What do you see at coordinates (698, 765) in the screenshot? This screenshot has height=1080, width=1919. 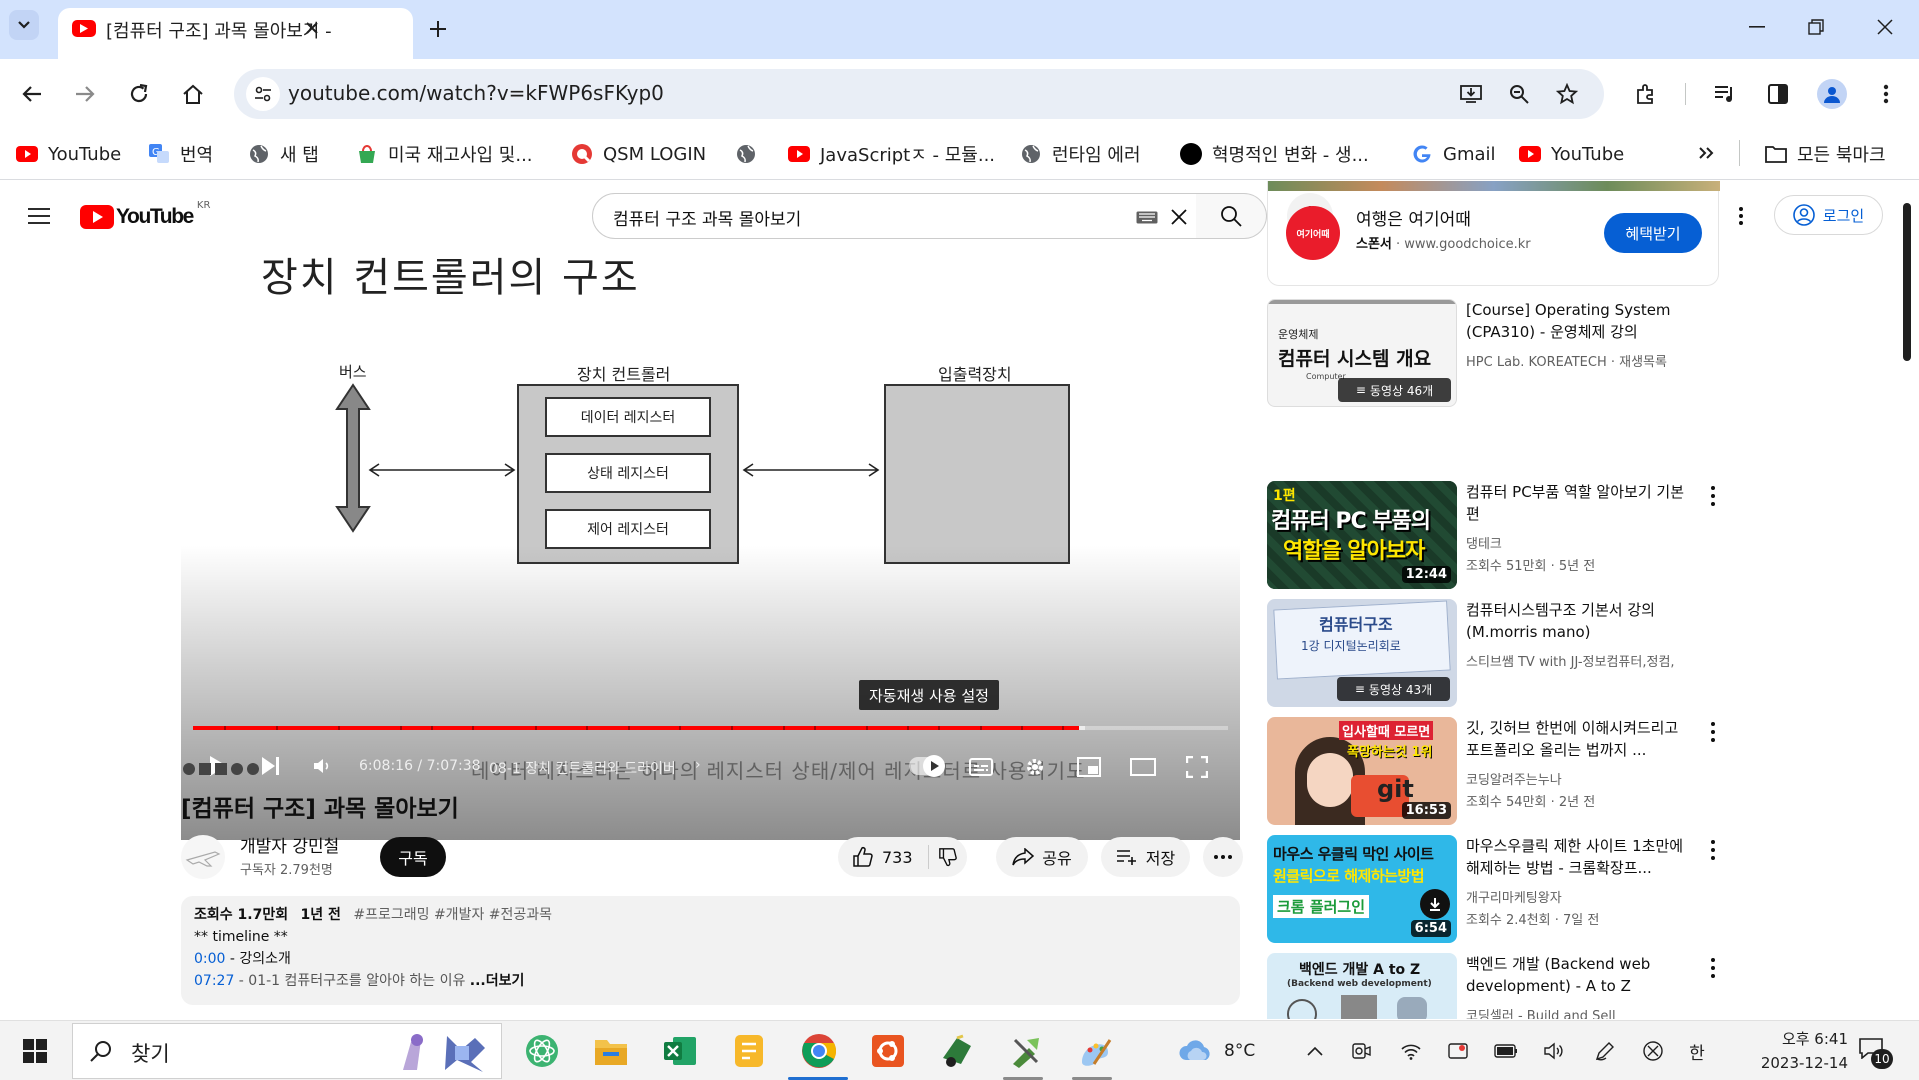 I see `chapter-chevron-icon: ›` at bounding box center [698, 765].